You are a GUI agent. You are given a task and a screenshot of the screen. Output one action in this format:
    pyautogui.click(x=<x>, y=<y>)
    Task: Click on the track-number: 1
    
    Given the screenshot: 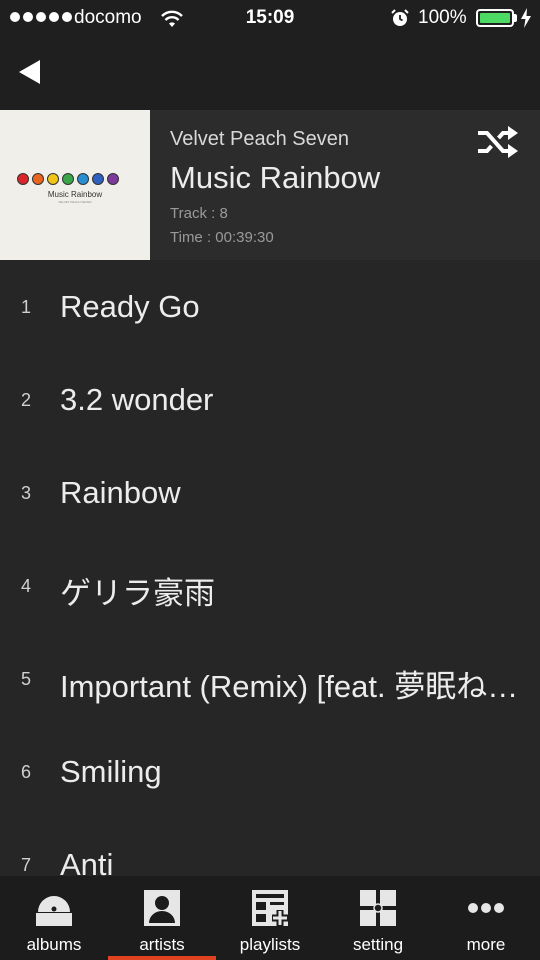 What is the action you would take?
    pyautogui.click(x=25, y=307)
    